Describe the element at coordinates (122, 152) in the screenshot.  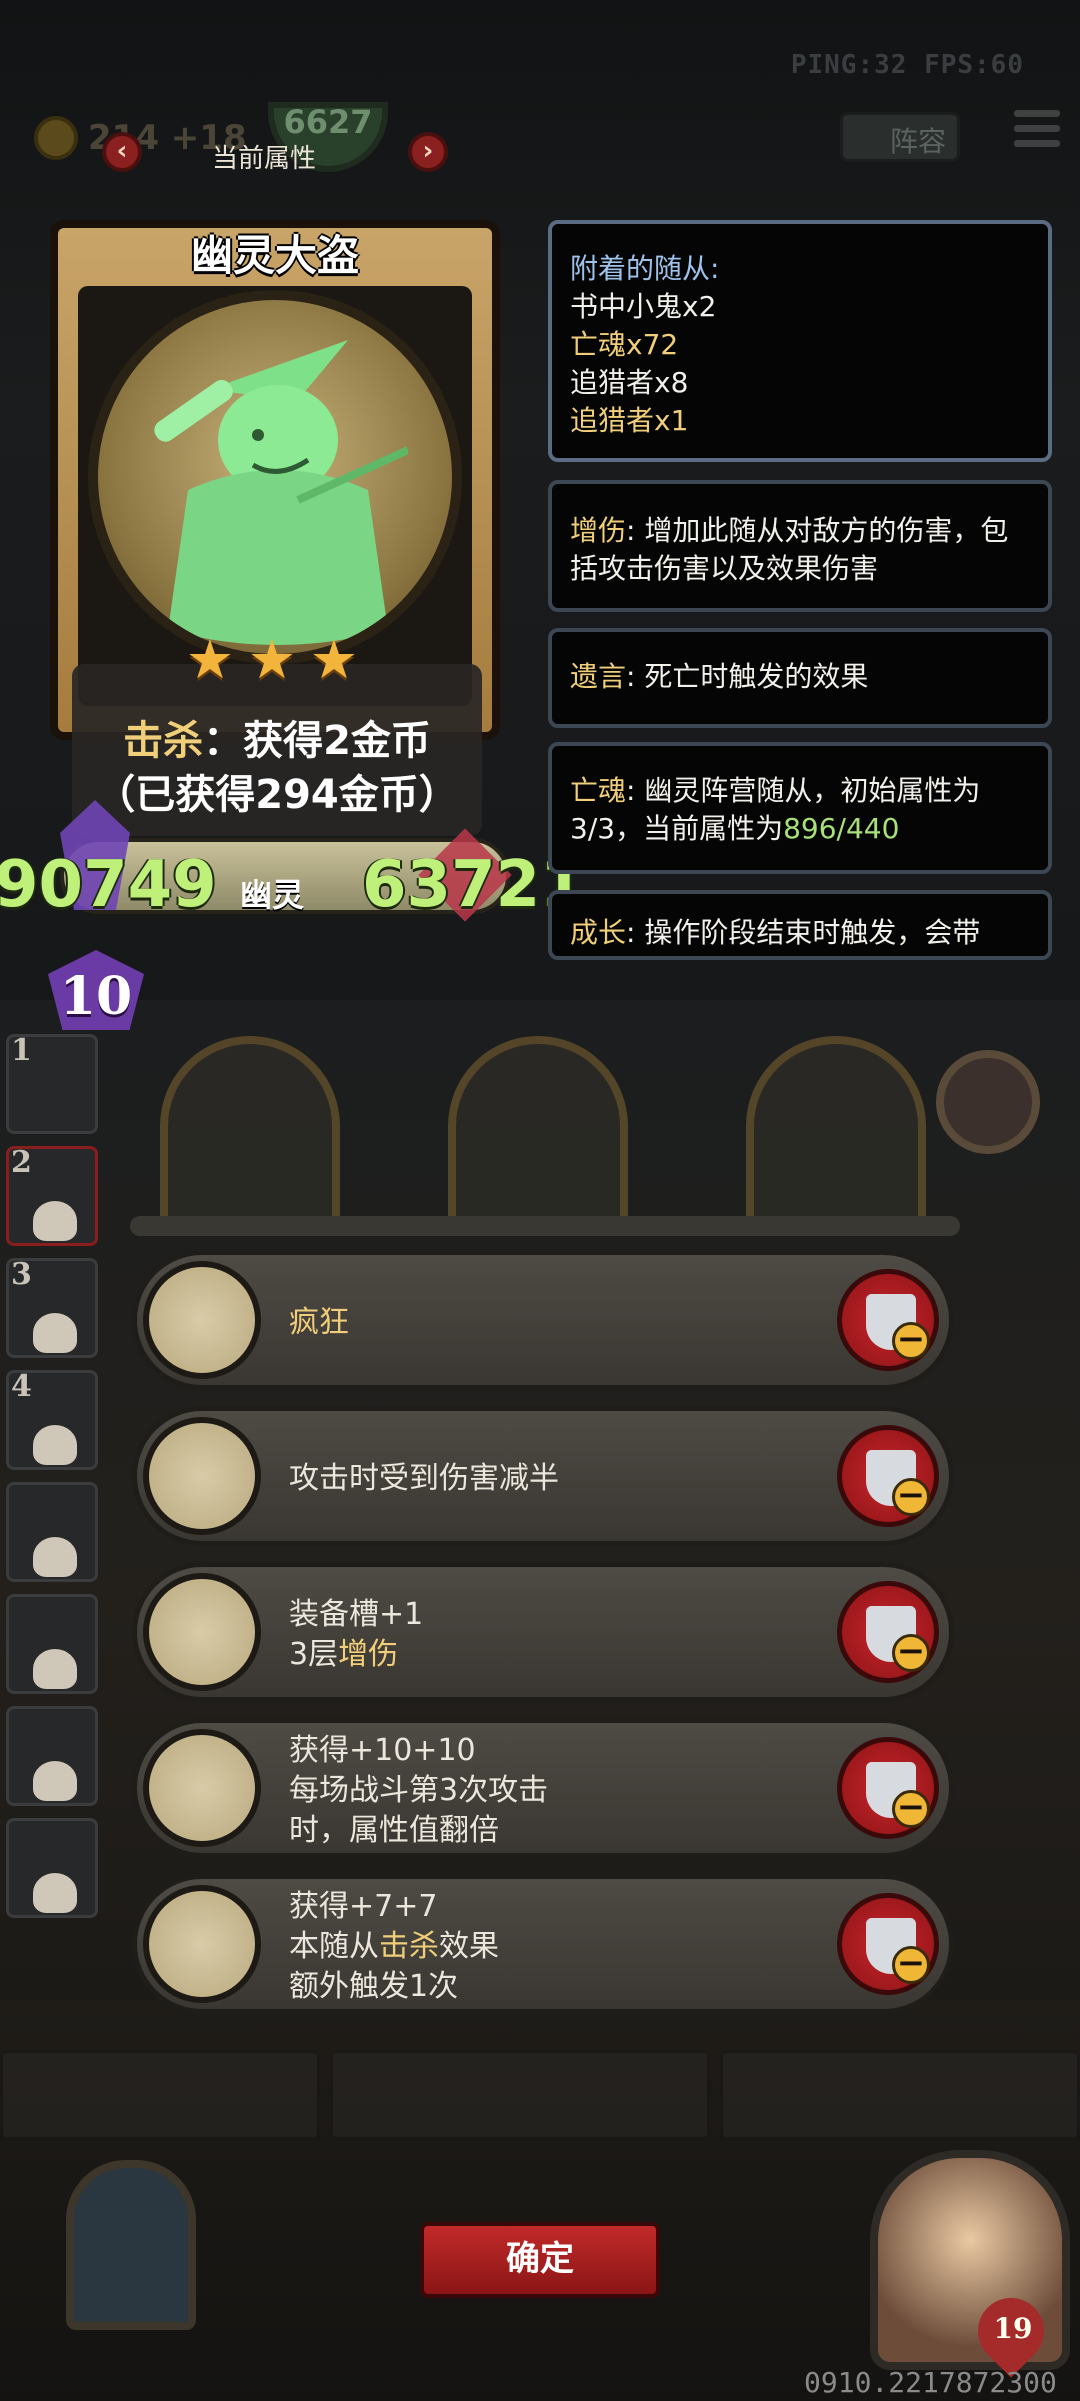
I see `chevron-left-icon: ‹` at that location.